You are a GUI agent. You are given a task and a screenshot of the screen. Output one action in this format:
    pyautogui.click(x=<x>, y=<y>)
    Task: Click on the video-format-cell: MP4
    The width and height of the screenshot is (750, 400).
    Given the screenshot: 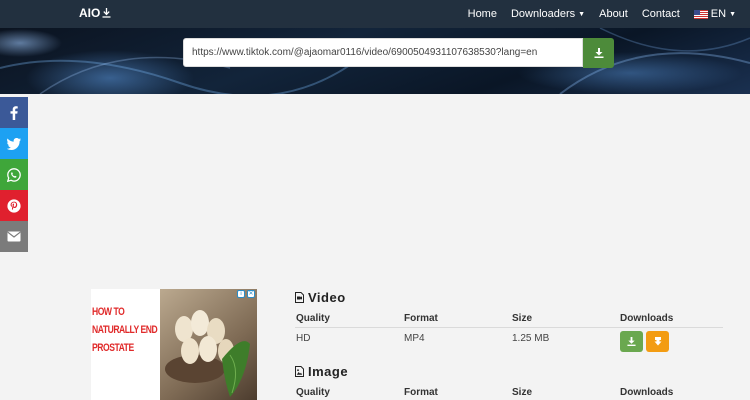 What is the action you would take?
    pyautogui.click(x=414, y=338)
    